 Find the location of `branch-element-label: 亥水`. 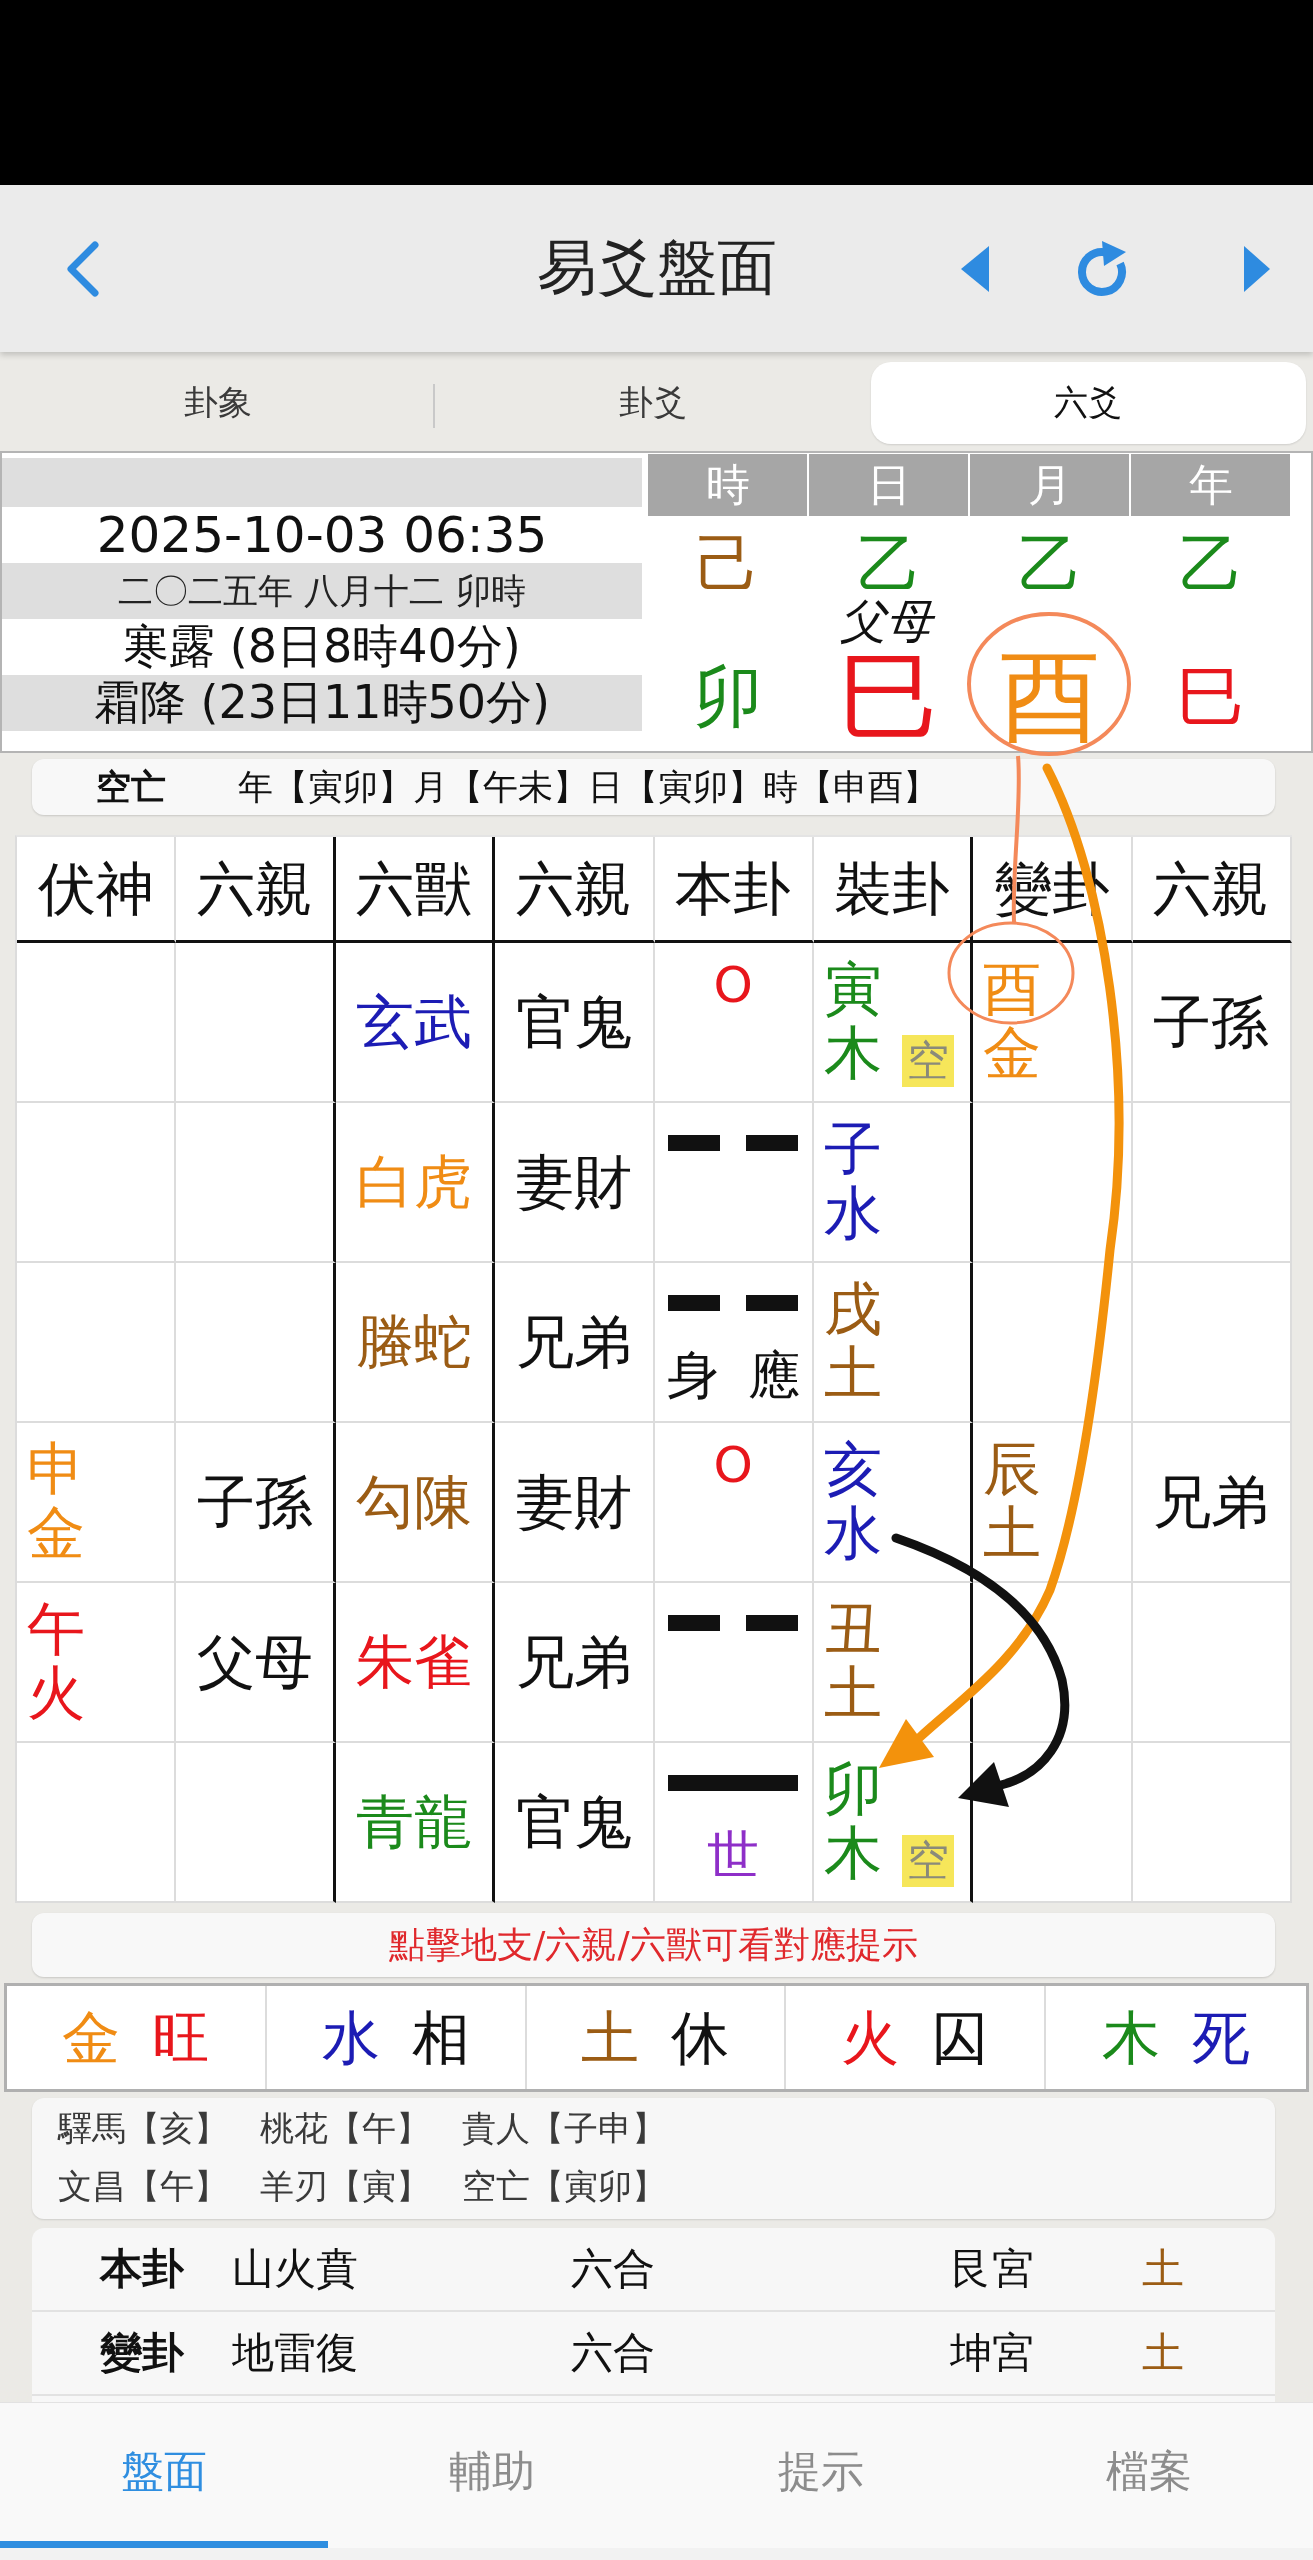

branch-element-label: 亥水 is located at coordinates (852, 1502).